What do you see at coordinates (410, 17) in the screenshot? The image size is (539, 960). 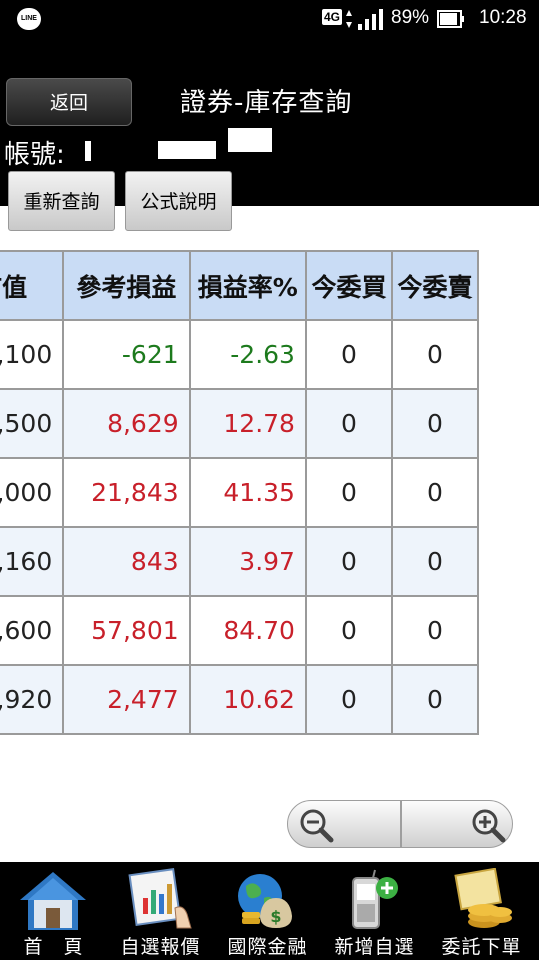 I see `battery-percent: 89%` at bounding box center [410, 17].